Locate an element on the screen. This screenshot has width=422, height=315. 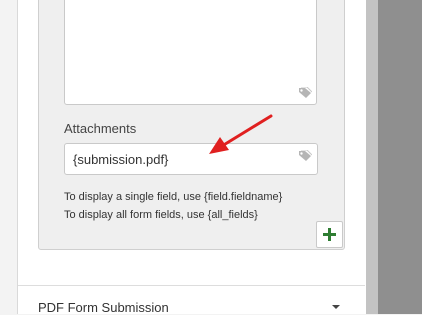
attachments-value: {submission.pdf} is located at coordinates (121, 159).